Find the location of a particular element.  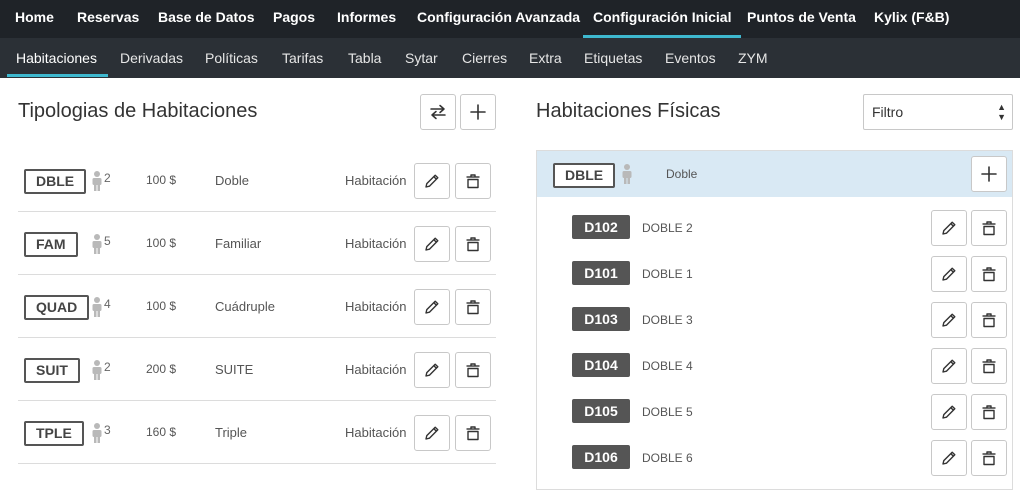

room-type-description: Cuádruple is located at coordinates (245, 306).